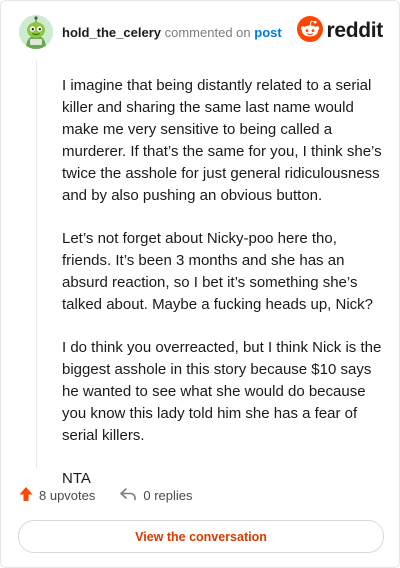 Image resolution: width=400 pixels, height=568 pixels. What do you see at coordinates (267, 32) in the screenshot?
I see `post-link: post` at bounding box center [267, 32].